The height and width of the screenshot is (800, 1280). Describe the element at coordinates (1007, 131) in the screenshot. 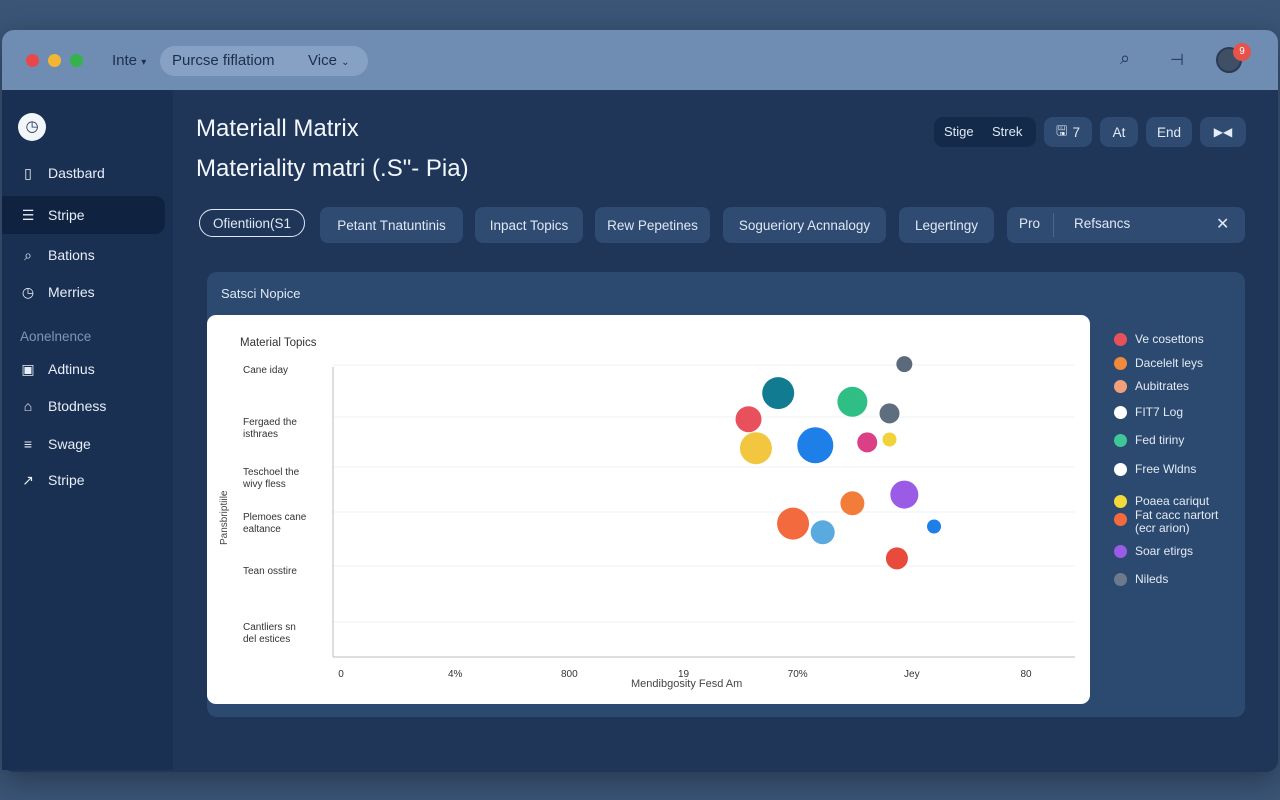

I see `segment-strek: Strek` at that location.